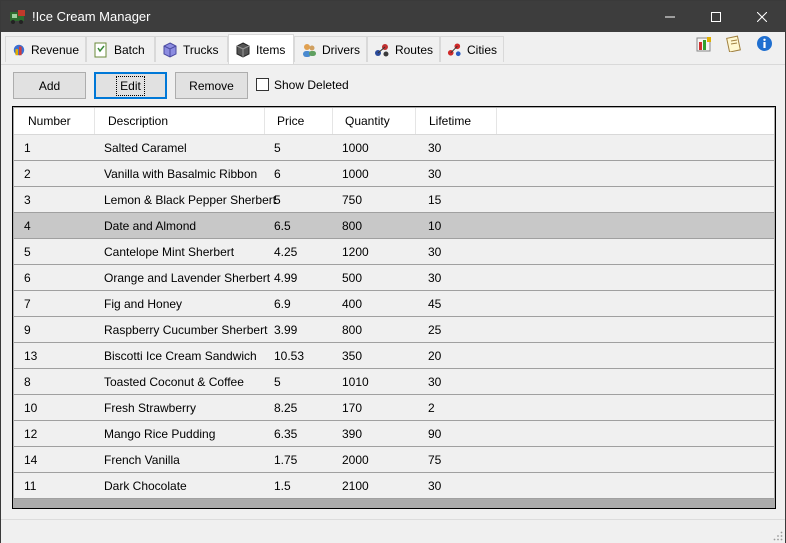 The width and height of the screenshot is (786, 543). I want to click on resize-grip-icon, so click(778, 536).